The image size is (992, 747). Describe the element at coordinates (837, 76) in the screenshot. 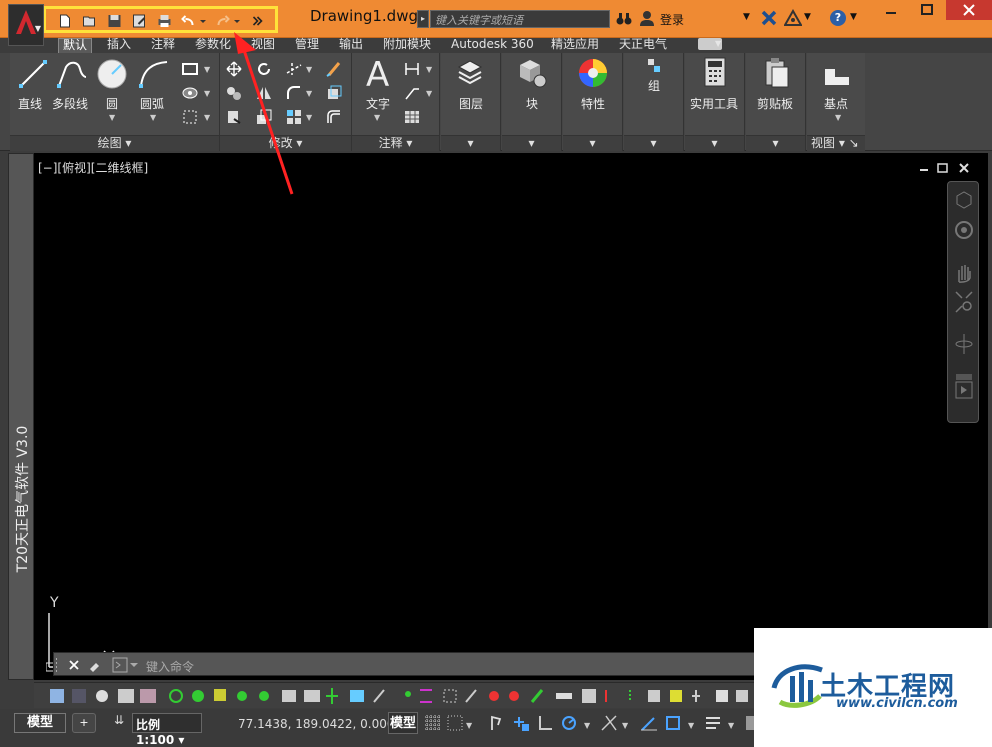

I see `basepoint-icon` at that location.